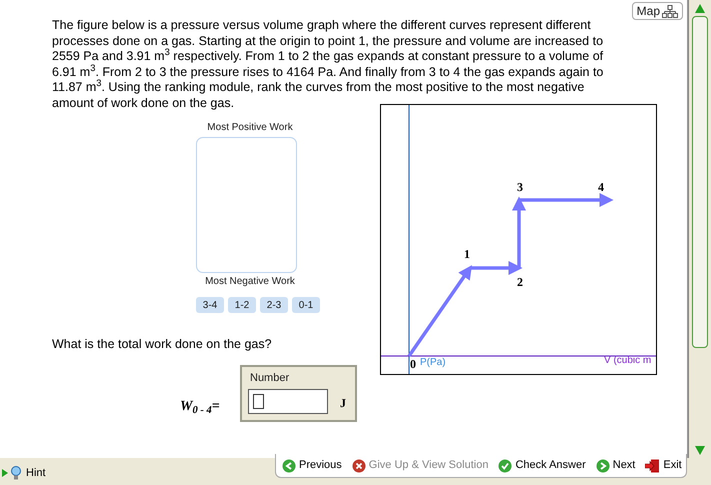 Image resolution: width=711 pixels, height=485 pixels. Describe the element at coordinates (242, 305) in the screenshot. I see `ranking-chip: 1-2` at that location.